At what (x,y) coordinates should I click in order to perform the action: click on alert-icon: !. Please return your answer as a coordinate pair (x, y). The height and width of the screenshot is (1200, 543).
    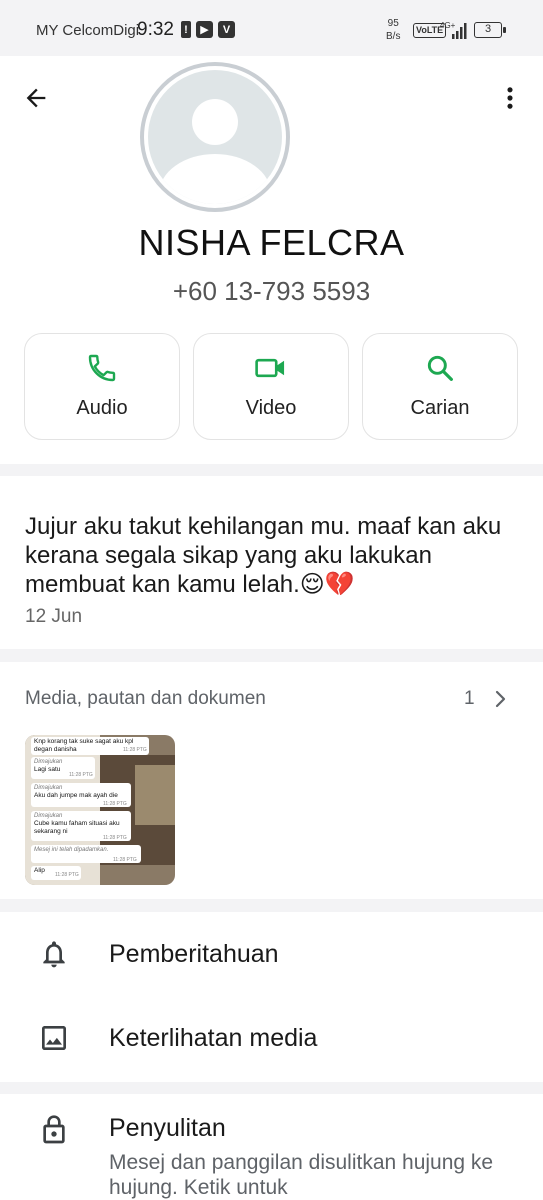
    Looking at the image, I should click on (186, 29).